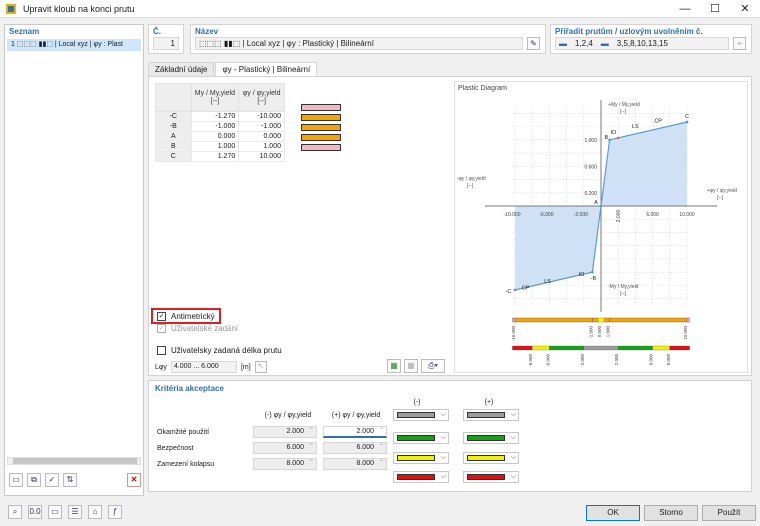 Image resolution: width=760 pixels, height=526 pixels. Describe the element at coordinates (594, 279) in the screenshot. I see `point-label: -B` at that location.